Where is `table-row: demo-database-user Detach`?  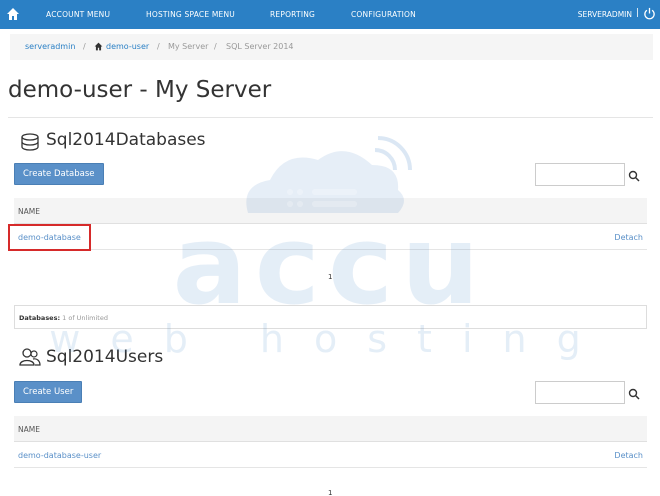 table-row: demo-database-user Detach is located at coordinates (330, 455).